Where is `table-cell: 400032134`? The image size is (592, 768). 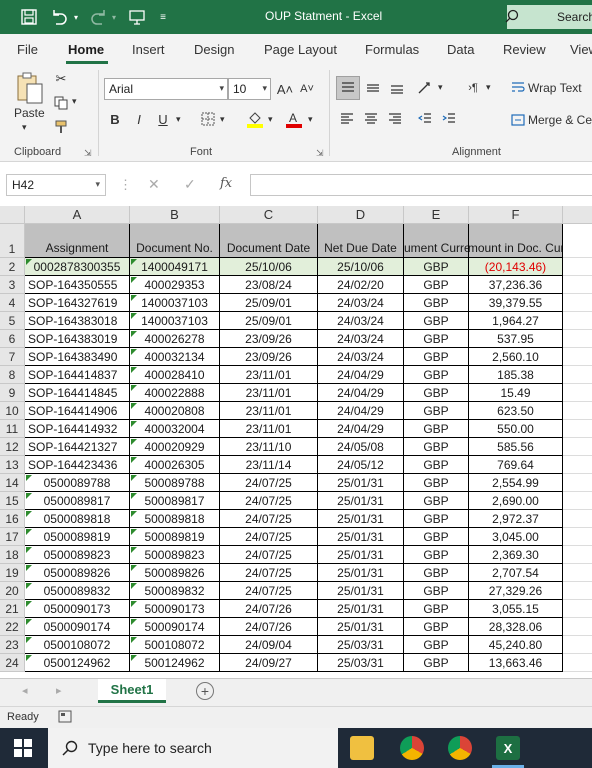
table-cell: 400032134 is located at coordinates (175, 357).